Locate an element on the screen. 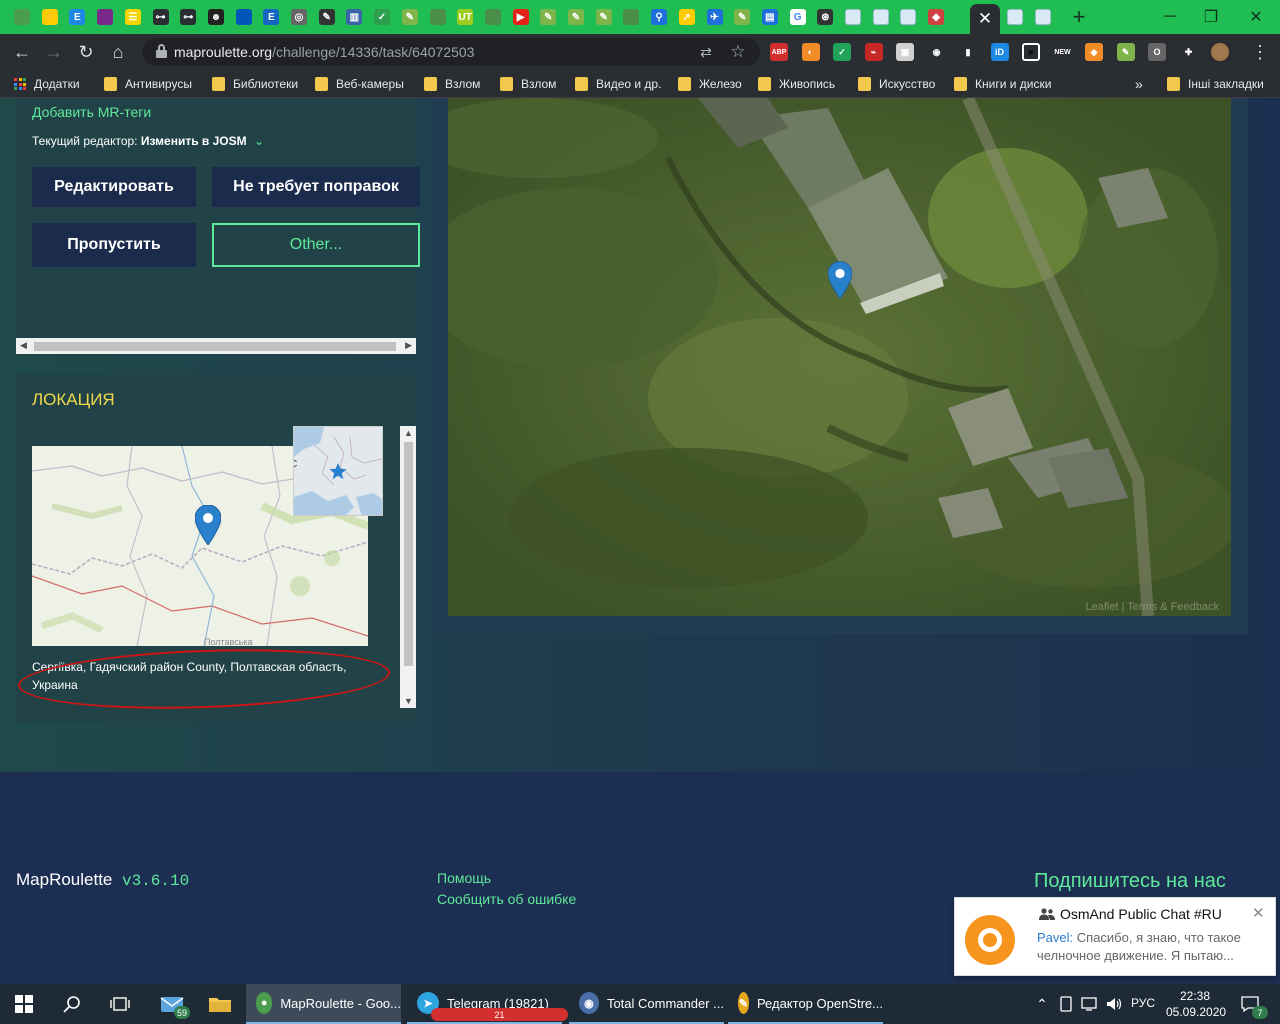  browser-tab: ⊛ is located at coordinates (825, 17).